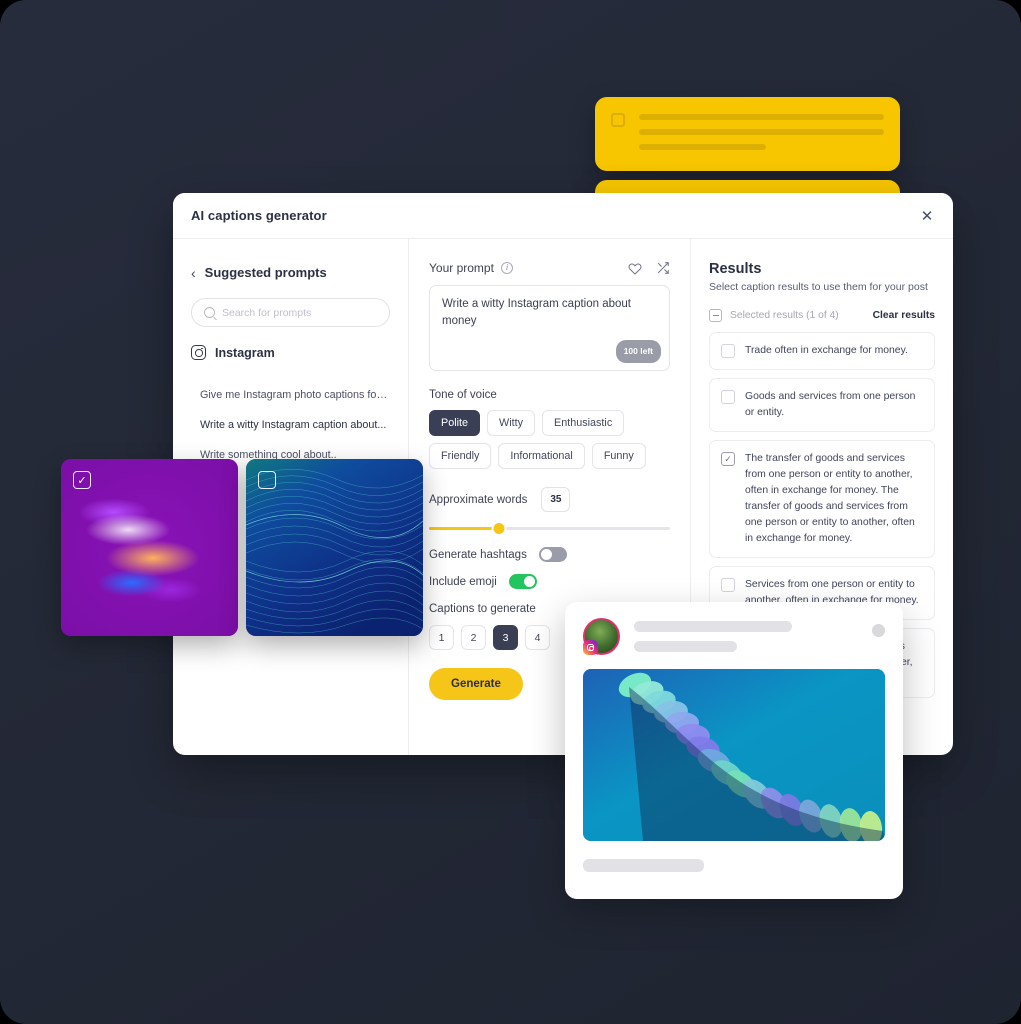 The image size is (1021, 1024). I want to click on thumbnail-checkbox-checked: ✓, so click(82, 480).